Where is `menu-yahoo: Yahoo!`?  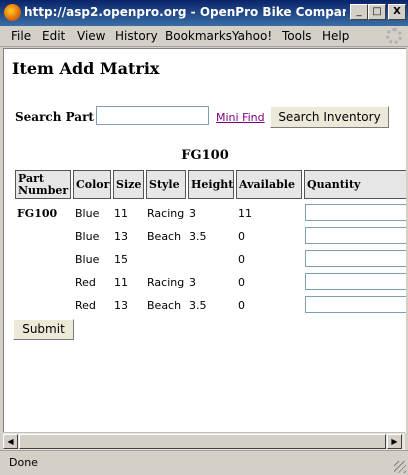
menu-yahoo: Yahoo! is located at coordinates (252, 36).